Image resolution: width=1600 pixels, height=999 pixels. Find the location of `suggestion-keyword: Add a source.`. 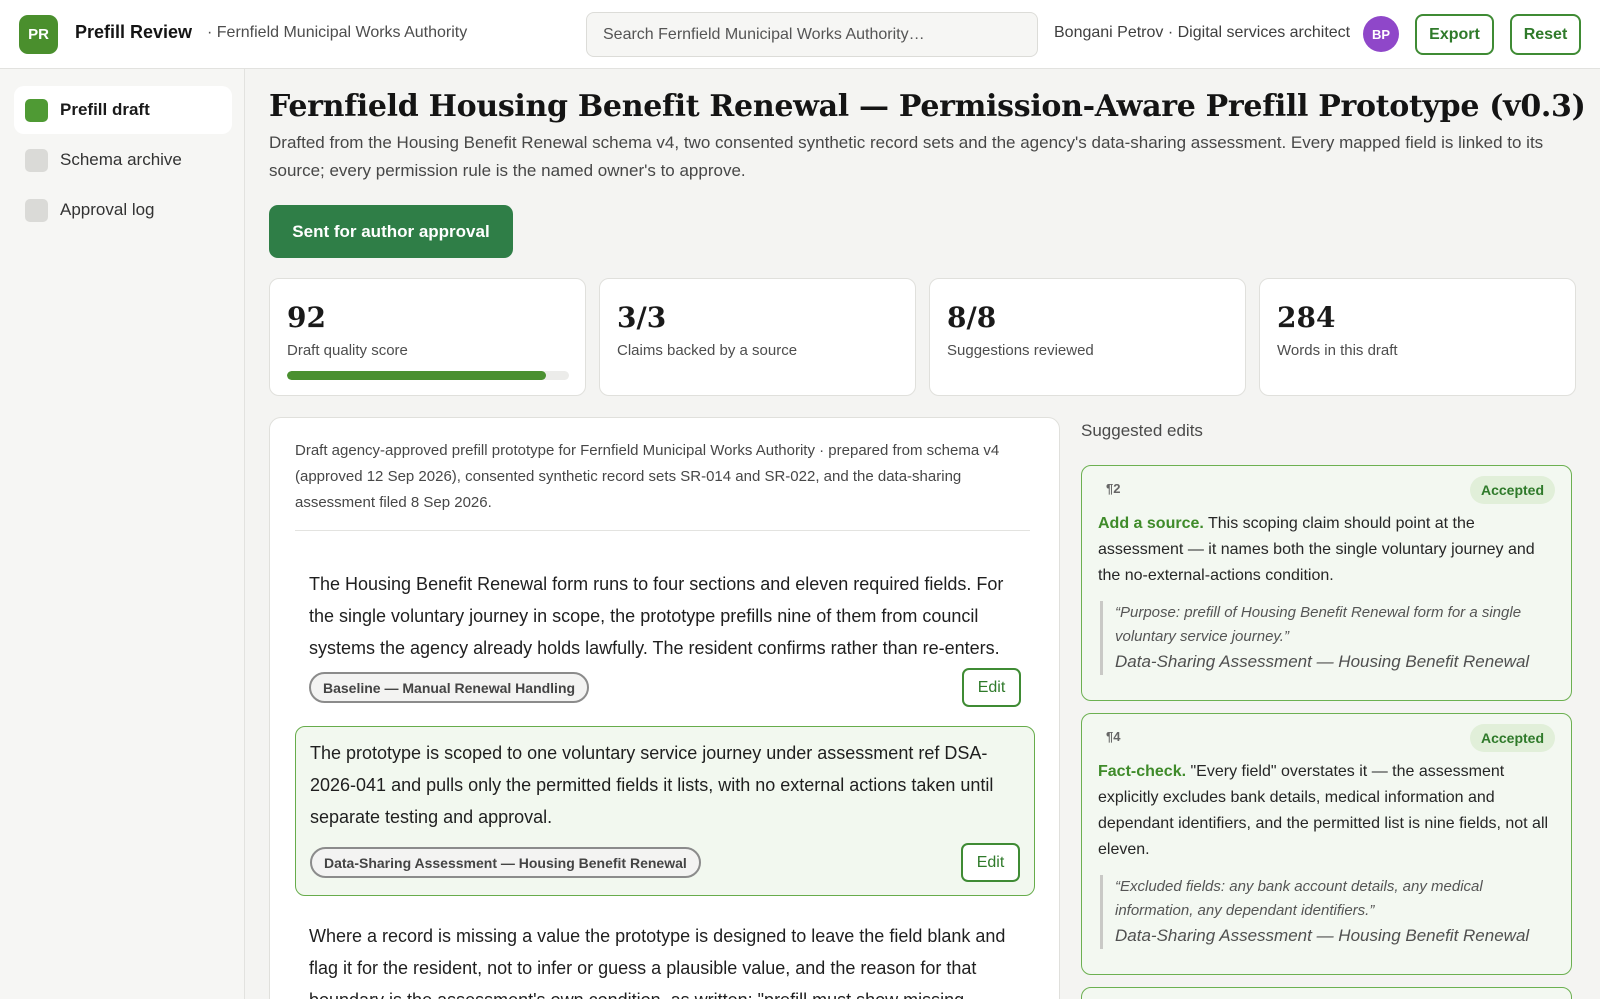

suggestion-keyword: Add a source. is located at coordinates (1151, 523).